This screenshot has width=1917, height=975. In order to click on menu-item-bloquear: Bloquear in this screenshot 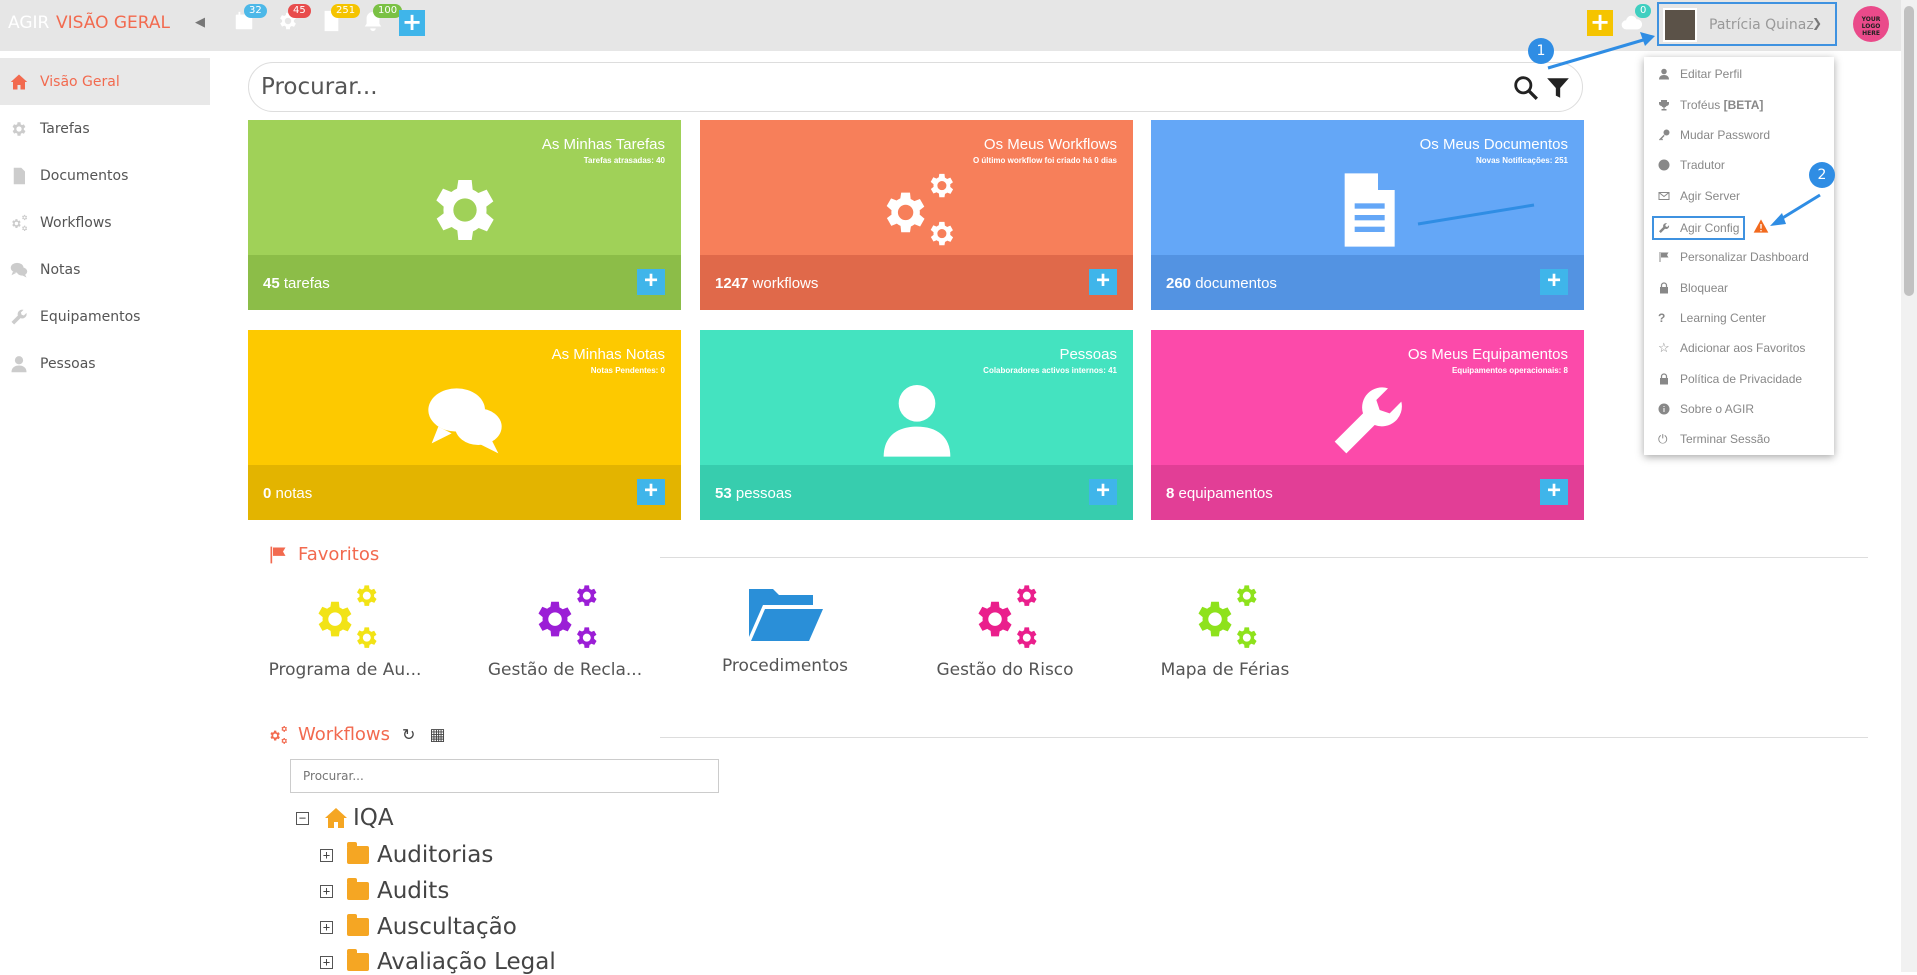, I will do `click(1693, 288)`.